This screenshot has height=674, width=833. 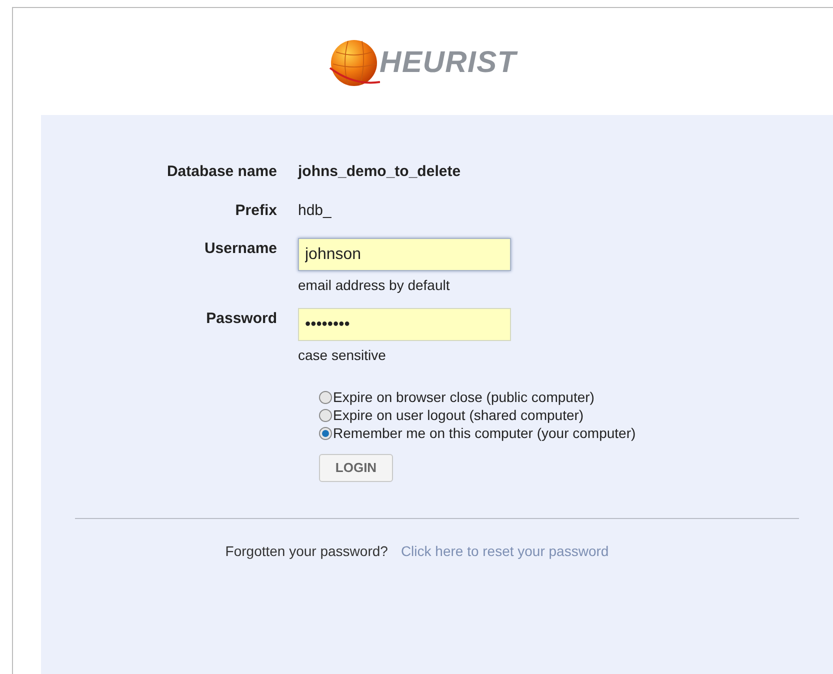 What do you see at coordinates (256, 210) in the screenshot?
I see `field-label: Prefix` at bounding box center [256, 210].